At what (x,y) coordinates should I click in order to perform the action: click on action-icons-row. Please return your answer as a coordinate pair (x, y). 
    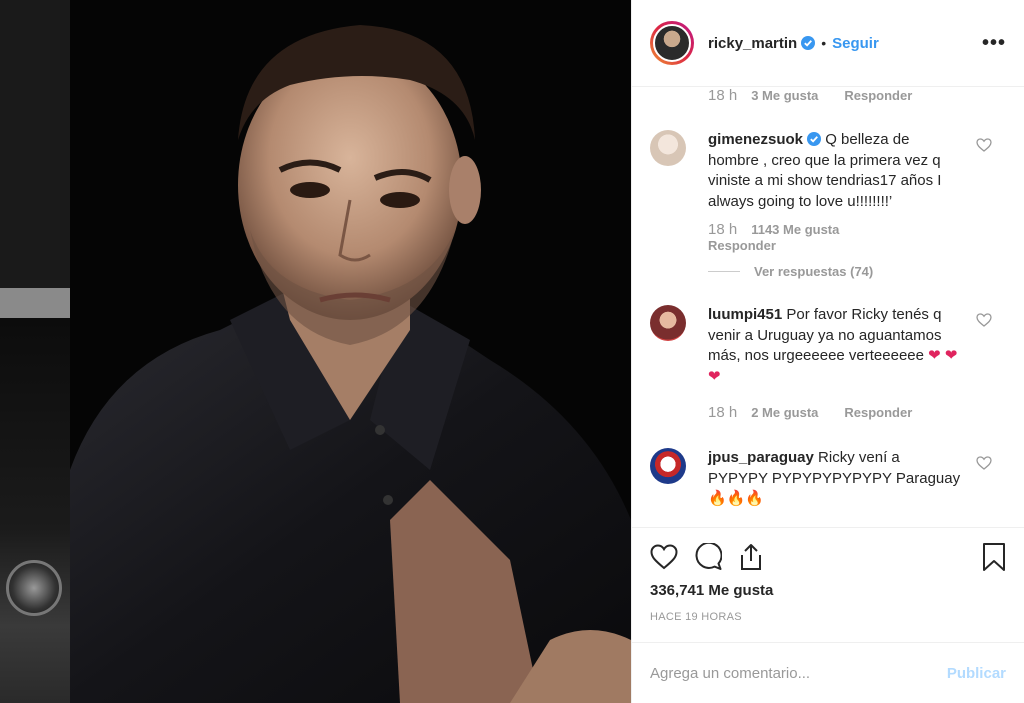
    Looking at the image, I should click on (828, 557).